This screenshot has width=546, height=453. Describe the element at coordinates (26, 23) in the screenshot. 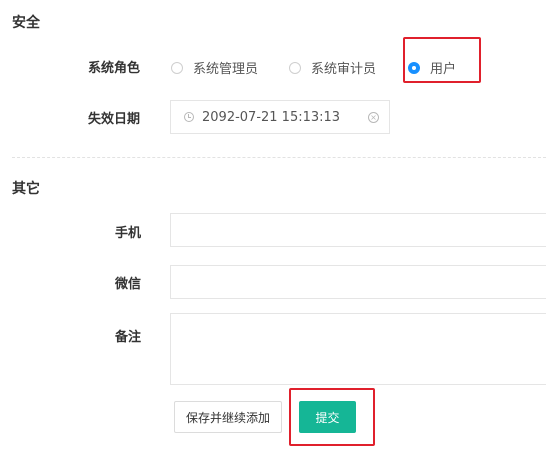

I see `section-title-security: 安全` at that location.